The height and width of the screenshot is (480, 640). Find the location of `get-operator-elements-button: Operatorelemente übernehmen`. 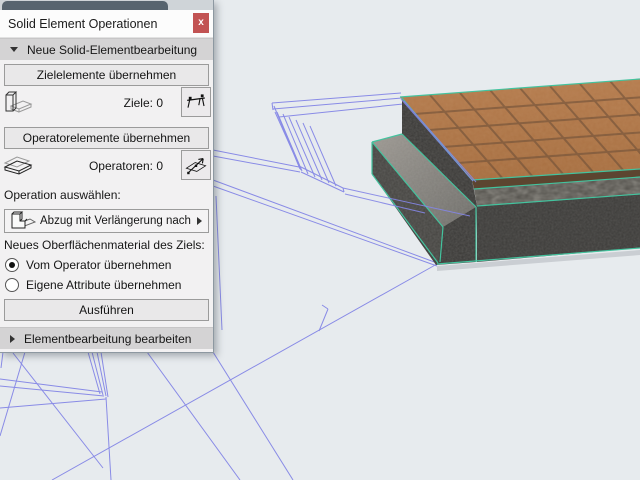

get-operator-elements-button: Operatorelemente übernehmen is located at coordinates (106, 138).